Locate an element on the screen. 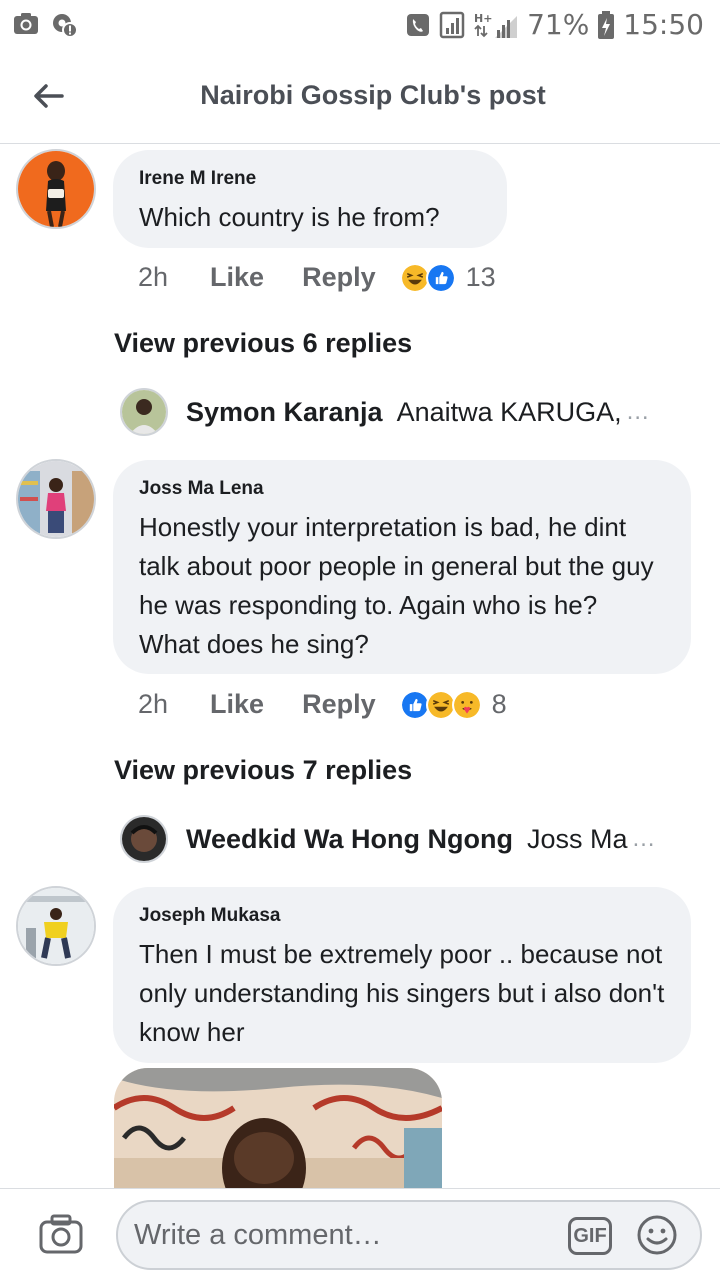 The height and width of the screenshot is (1280, 720). comment-author: Joseph Mukasa is located at coordinates (402, 916).